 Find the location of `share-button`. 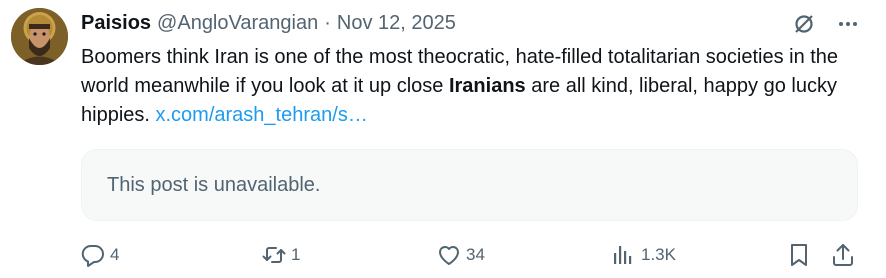

share-button is located at coordinates (843, 255).